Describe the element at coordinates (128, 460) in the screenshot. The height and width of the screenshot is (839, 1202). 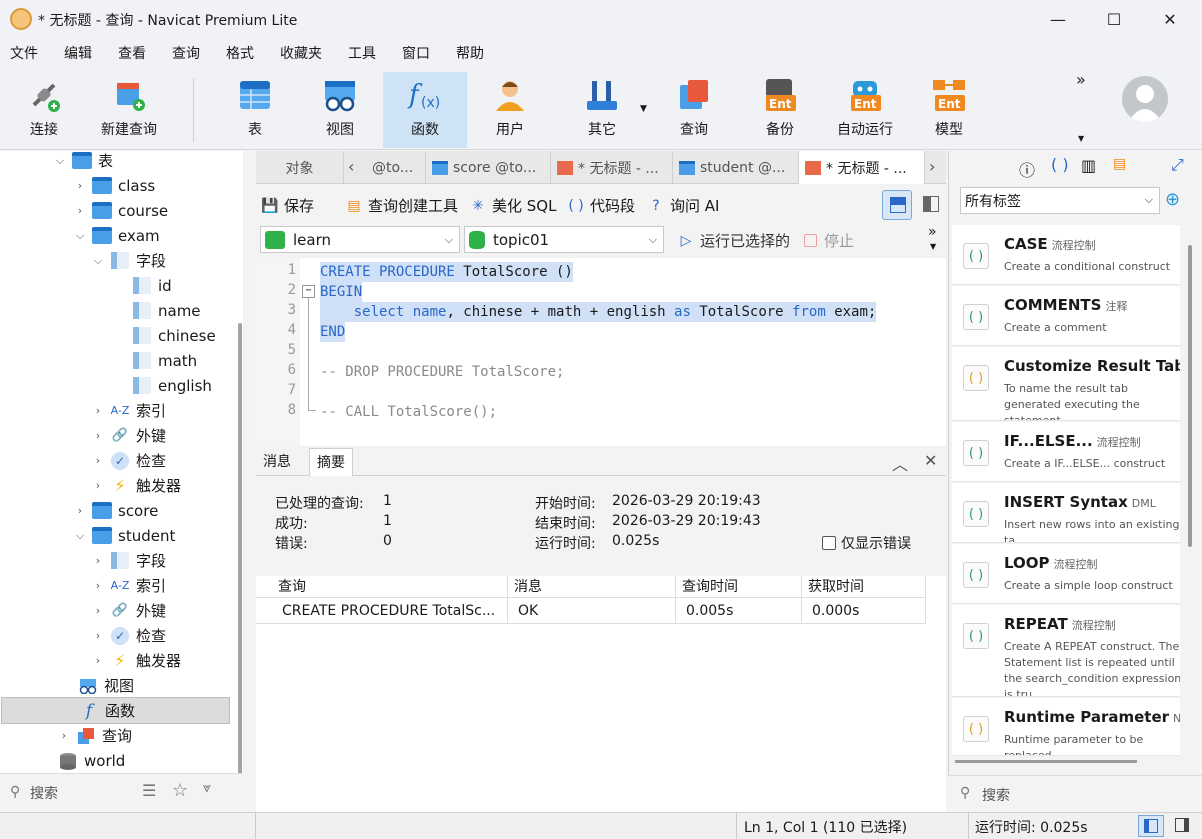
I see `tree-check: › ✓ 检查` at that location.